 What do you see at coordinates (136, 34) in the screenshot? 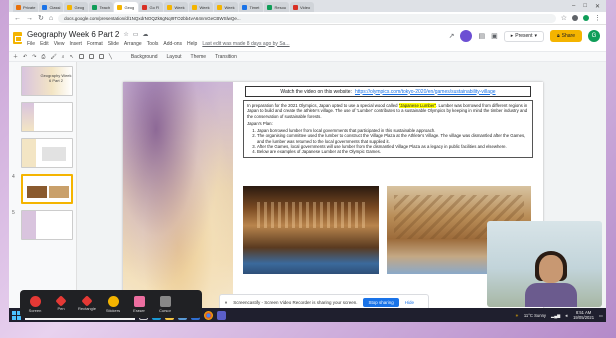
I see `move-folder-icon: ▭` at bounding box center [136, 34].